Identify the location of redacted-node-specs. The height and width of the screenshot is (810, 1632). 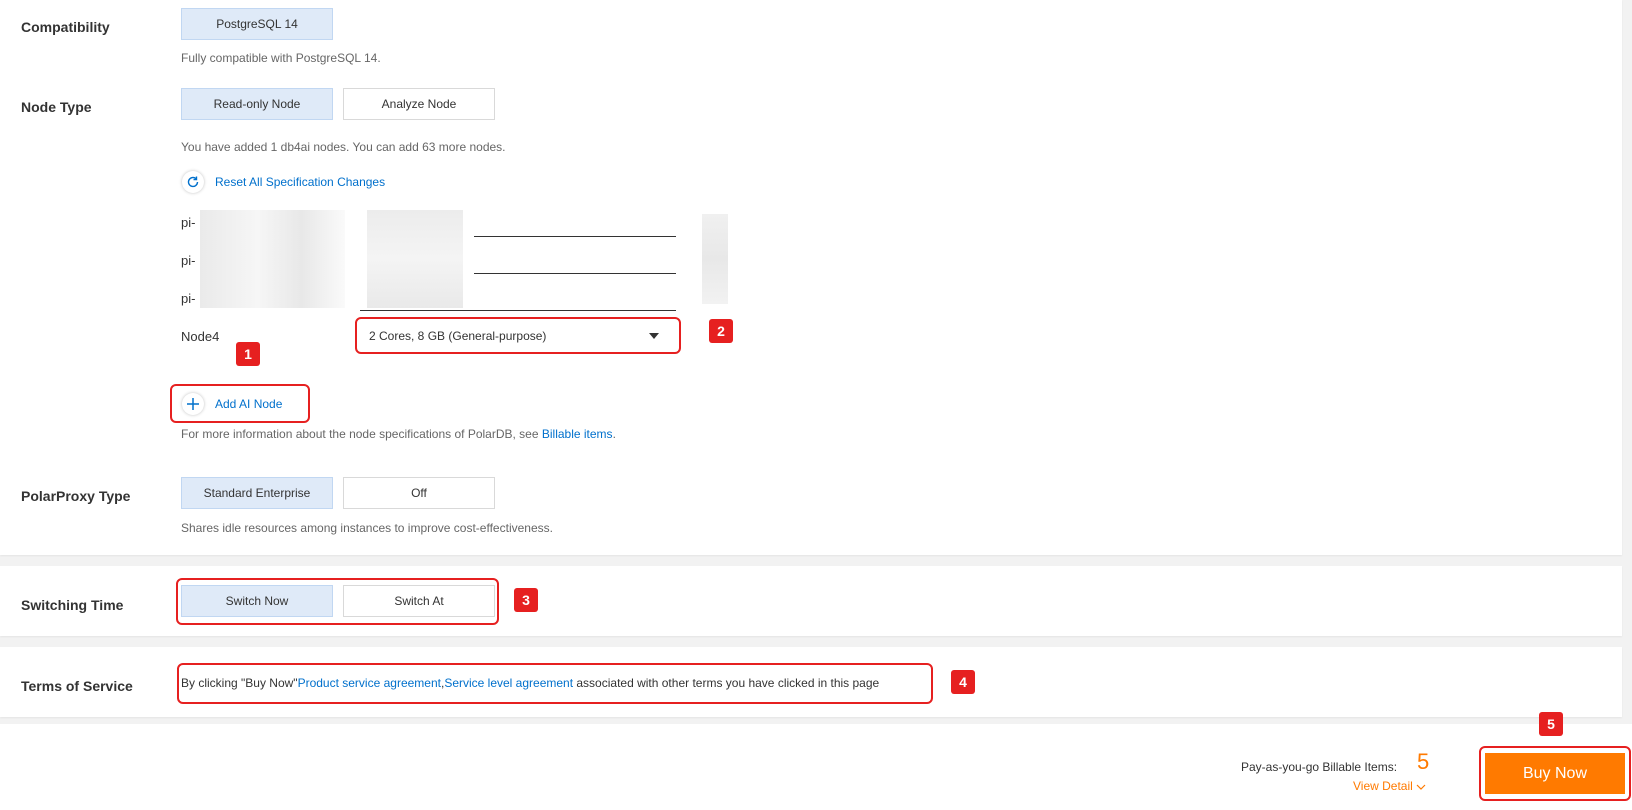
(415, 259).